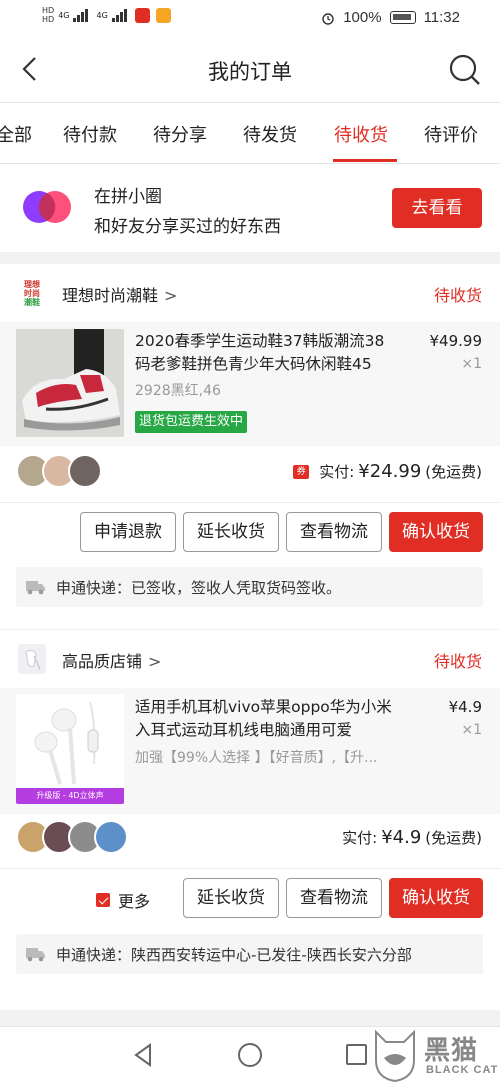 This screenshot has height=1083, width=500. I want to click on product-price: ¥4.9, so click(465, 707).